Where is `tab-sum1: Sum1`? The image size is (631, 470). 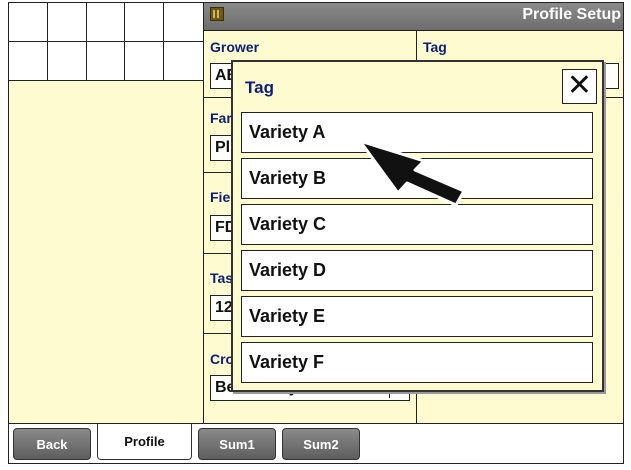
tab-sum1: Sum1 is located at coordinates (237, 444).